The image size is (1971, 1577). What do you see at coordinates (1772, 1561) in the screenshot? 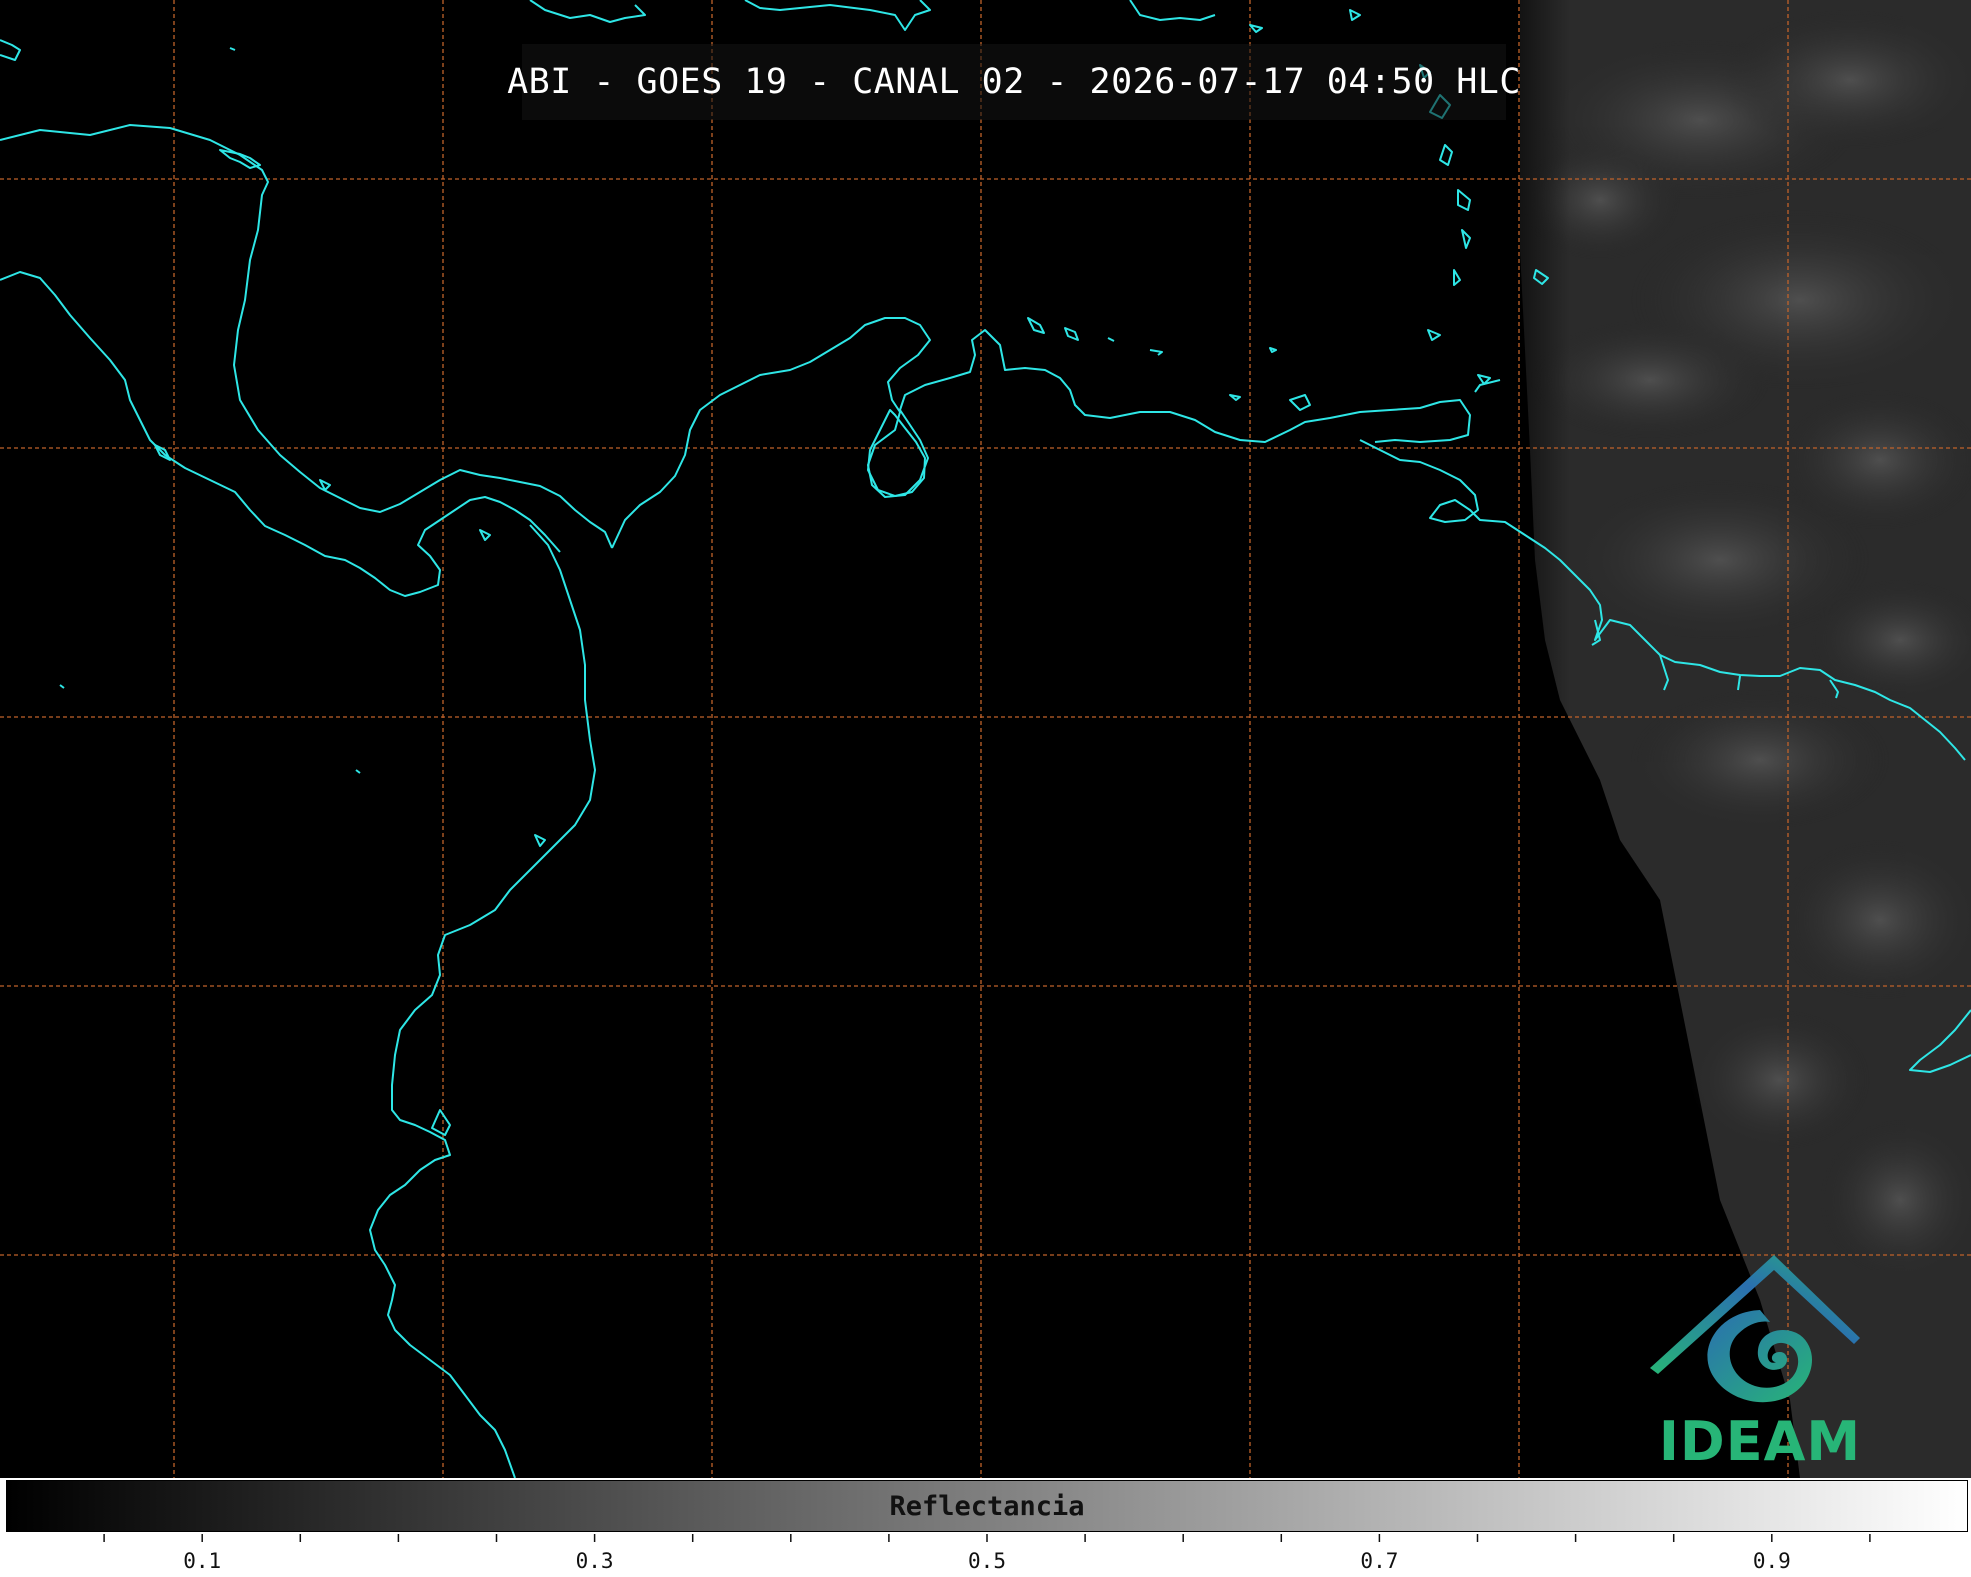
I see `colorbar-tick-label: 0.9` at bounding box center [1772, 1561].